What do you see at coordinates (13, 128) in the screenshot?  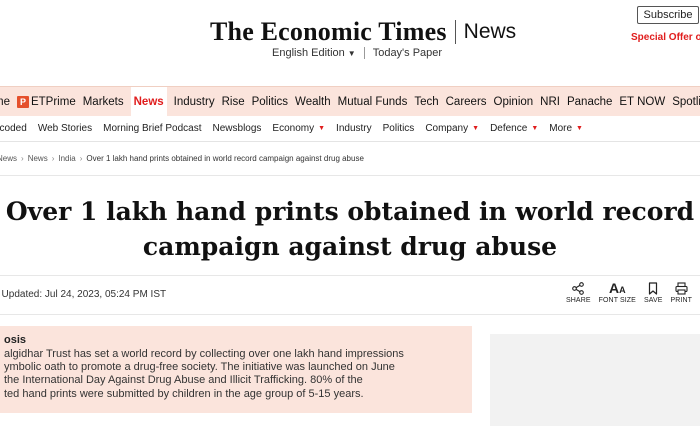 I see `subnav-item-decoded: ecoded` at bounding box center [13, 128].